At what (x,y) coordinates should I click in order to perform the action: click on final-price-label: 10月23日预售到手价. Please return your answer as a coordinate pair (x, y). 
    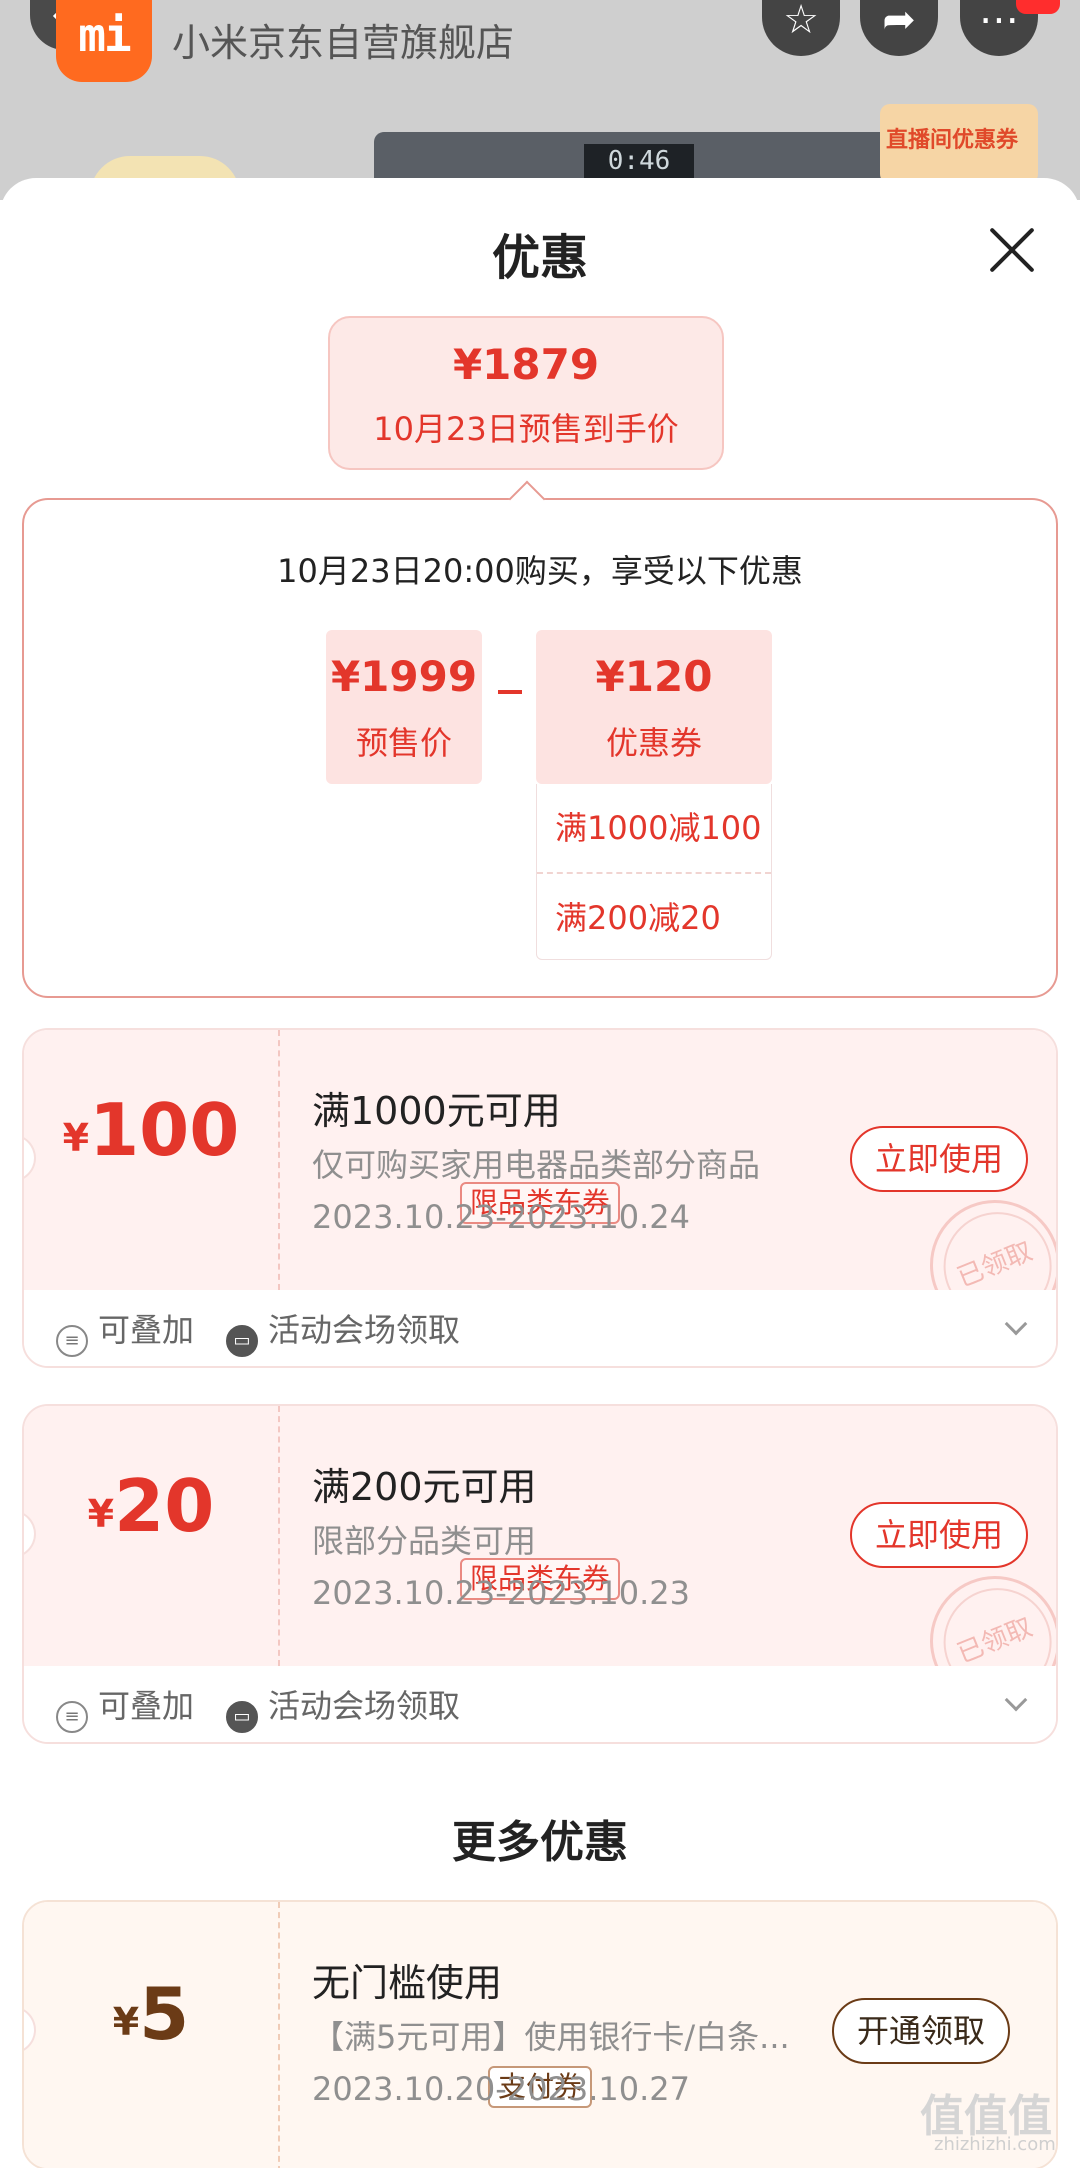
    Looking at the image, I should click on (526, 429).